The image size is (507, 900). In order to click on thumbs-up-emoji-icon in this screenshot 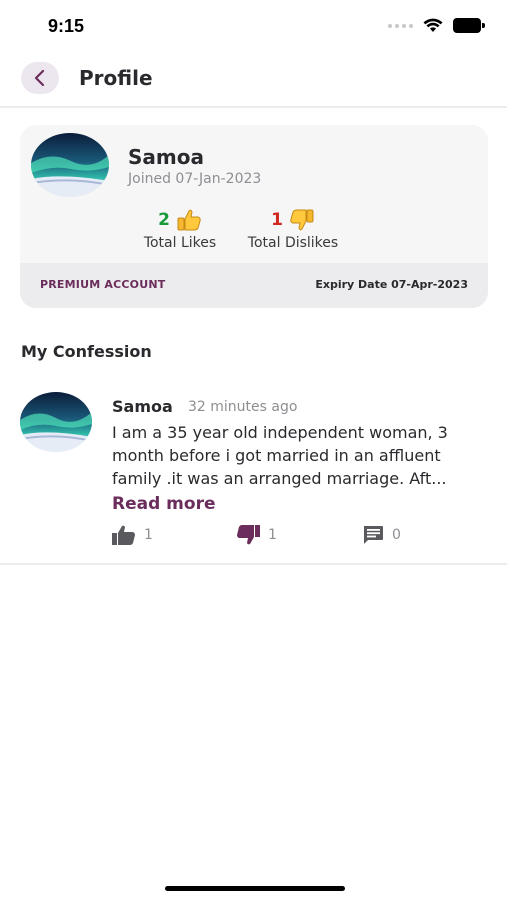, I will do `click(189, 220)`.